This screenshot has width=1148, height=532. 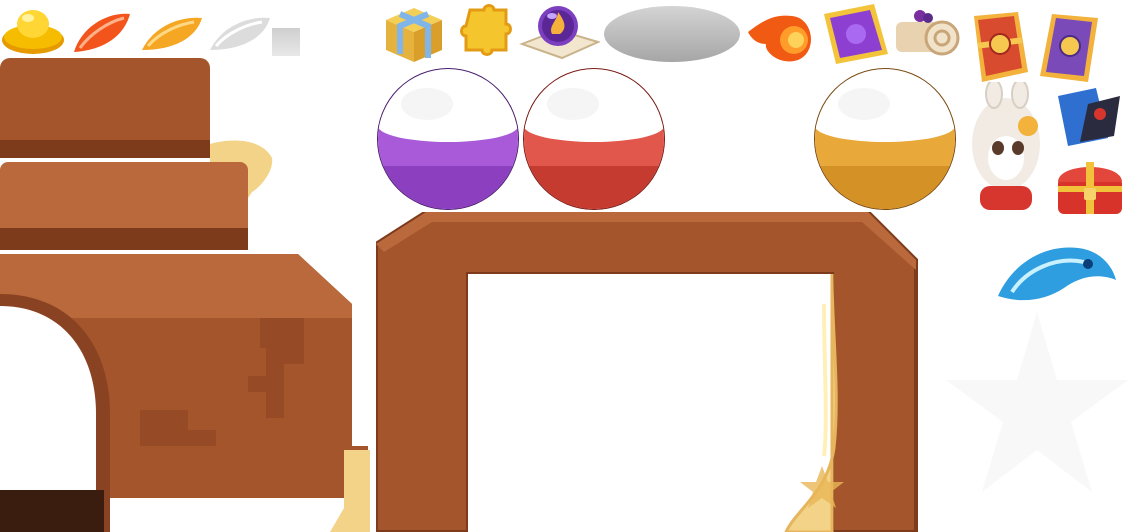 What do you see at coordinates (448, 139) in the screenshot?
I see `purple-orb` at bounding box center [448, 139].